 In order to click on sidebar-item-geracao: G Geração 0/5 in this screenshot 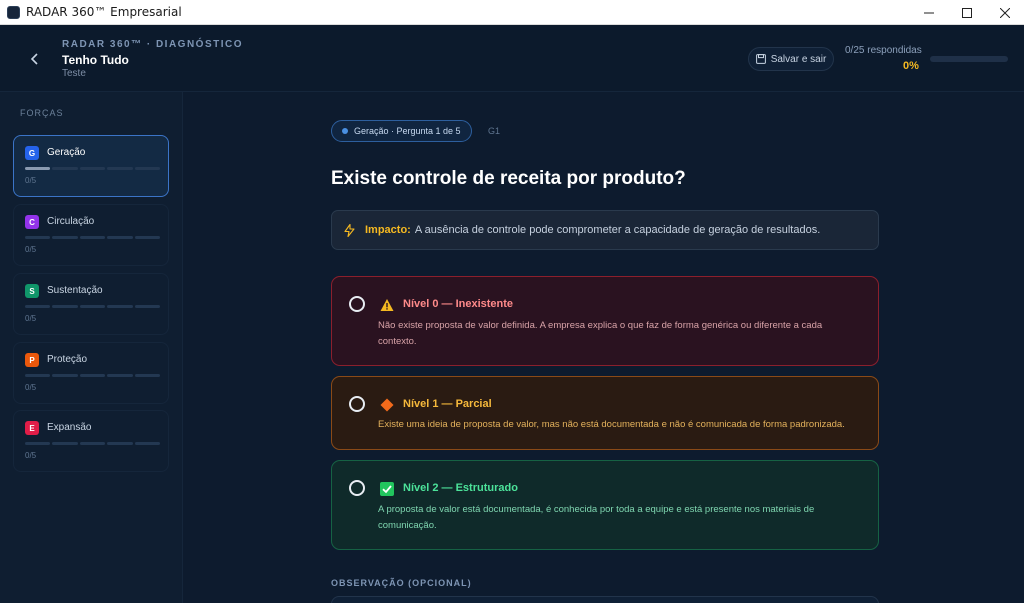, I will do `click(91, 166)`.